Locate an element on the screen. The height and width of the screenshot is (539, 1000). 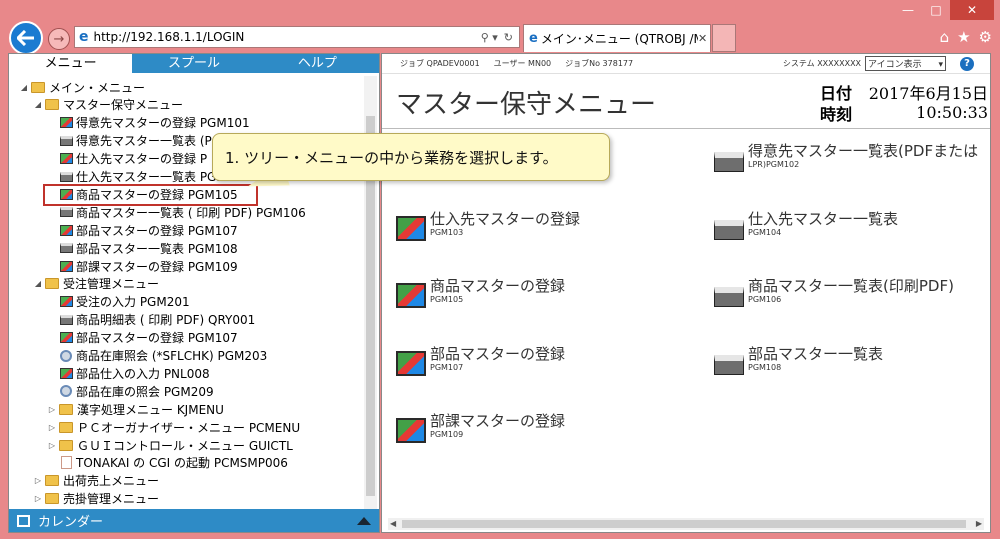
menu-card: 得意先マスター一覧表(PDFまたは LPR)PGM102 is located at coordinates (846, 157).